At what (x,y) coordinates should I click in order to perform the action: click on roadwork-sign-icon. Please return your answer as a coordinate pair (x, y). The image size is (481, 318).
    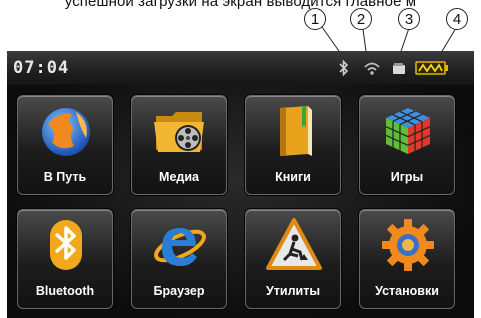
    Looking at the image, I should click on (294, 244).